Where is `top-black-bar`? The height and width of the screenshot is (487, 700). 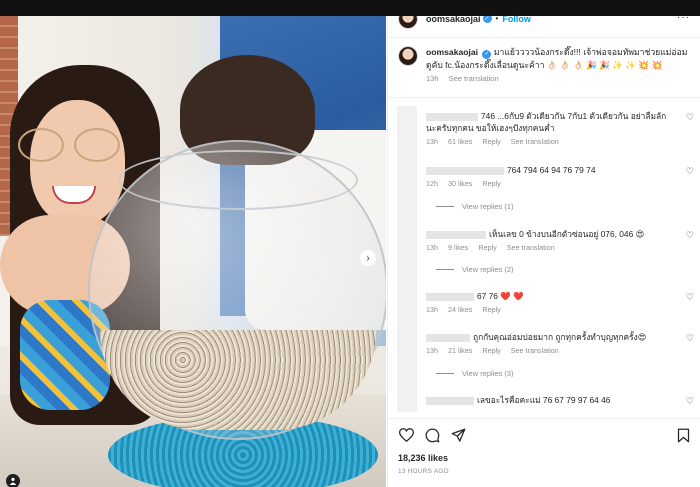 top-black-bar is located at coordinates (350, 8).